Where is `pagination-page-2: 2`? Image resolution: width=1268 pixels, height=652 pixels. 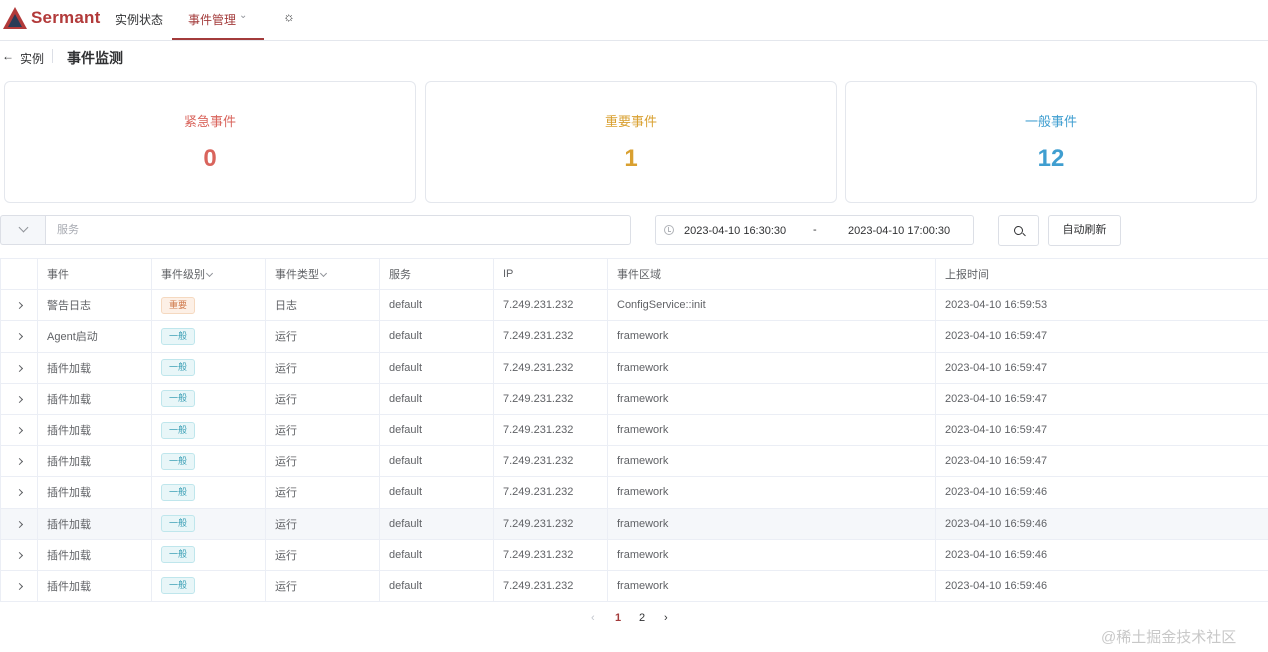 pagination-page-2: 2 is located at coordinates (642, 618).